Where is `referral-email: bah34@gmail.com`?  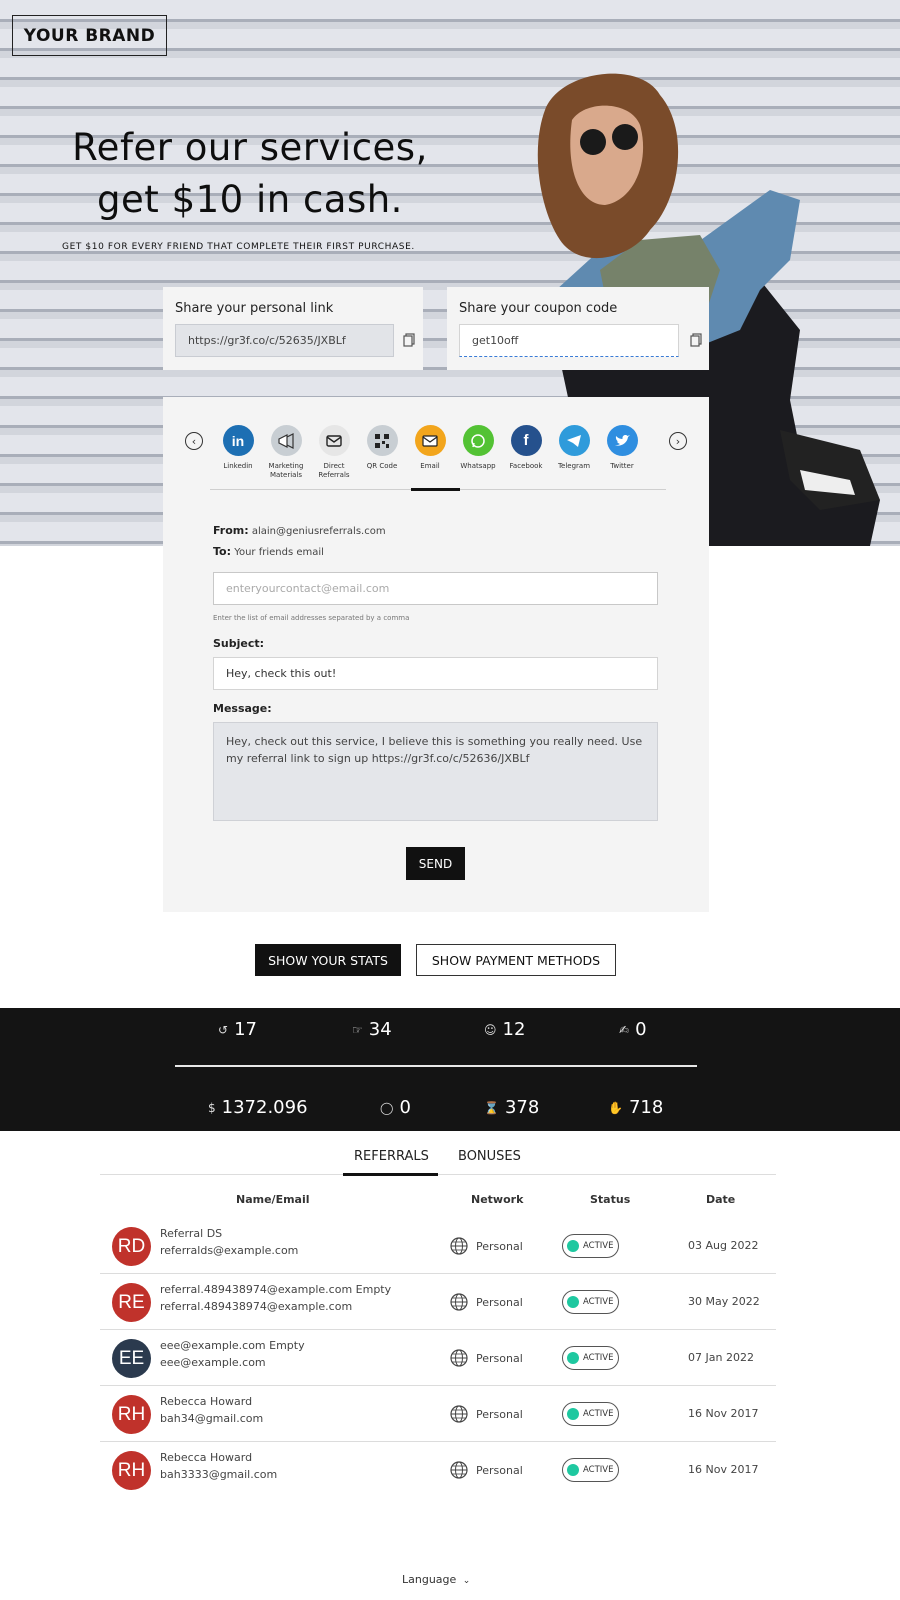
referral-email: bah34@gmail.com is located at coordinates (212, 1418).